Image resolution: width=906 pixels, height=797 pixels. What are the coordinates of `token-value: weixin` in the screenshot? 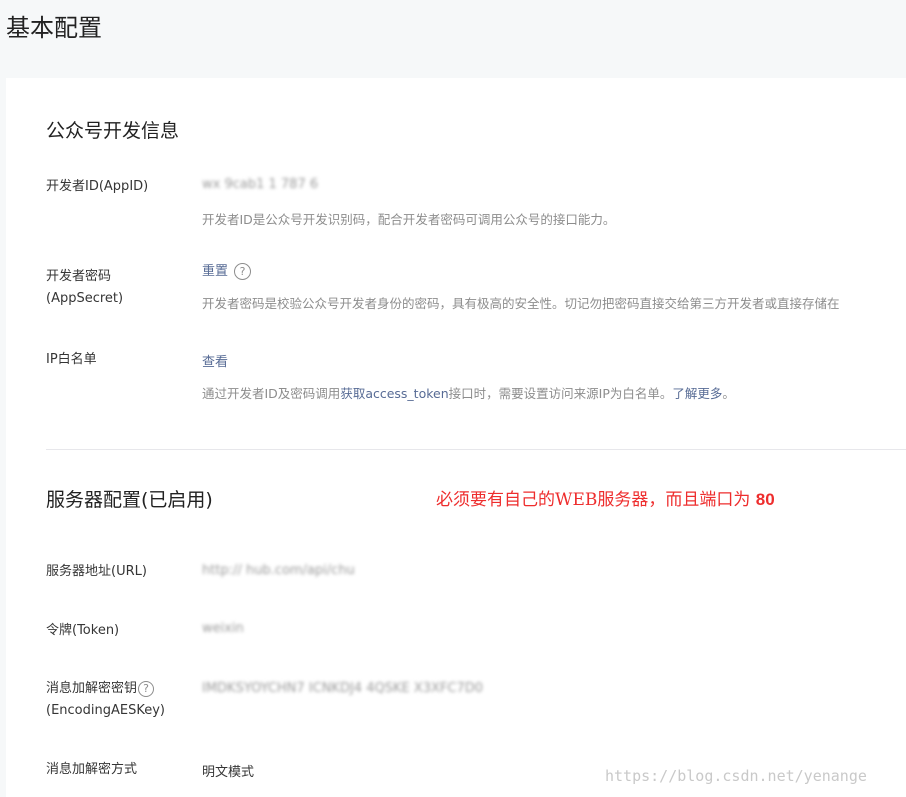 It's located at (223, 628).